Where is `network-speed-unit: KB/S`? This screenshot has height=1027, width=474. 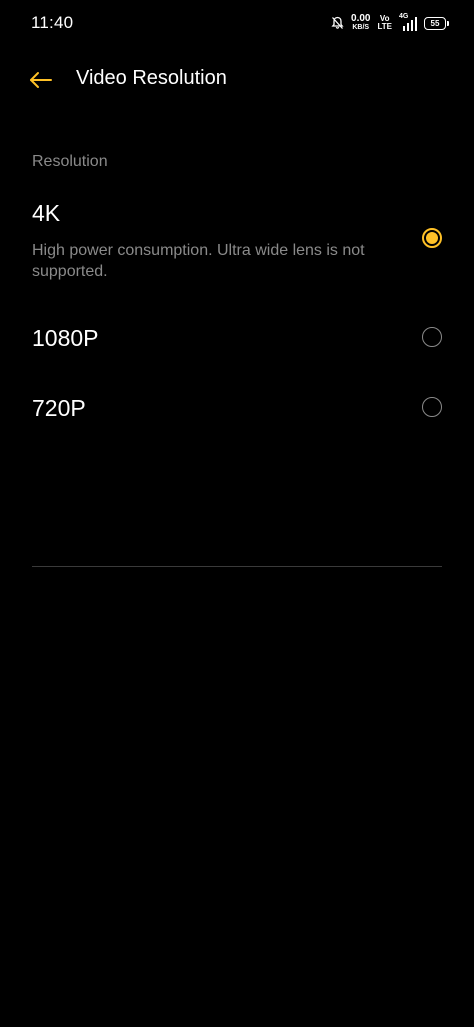
network-speed-unit: KB/S is located at coordinates (361, 27).